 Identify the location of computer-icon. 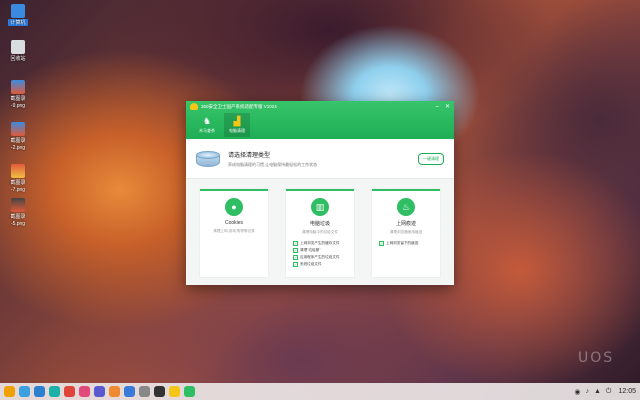
(18, 11).